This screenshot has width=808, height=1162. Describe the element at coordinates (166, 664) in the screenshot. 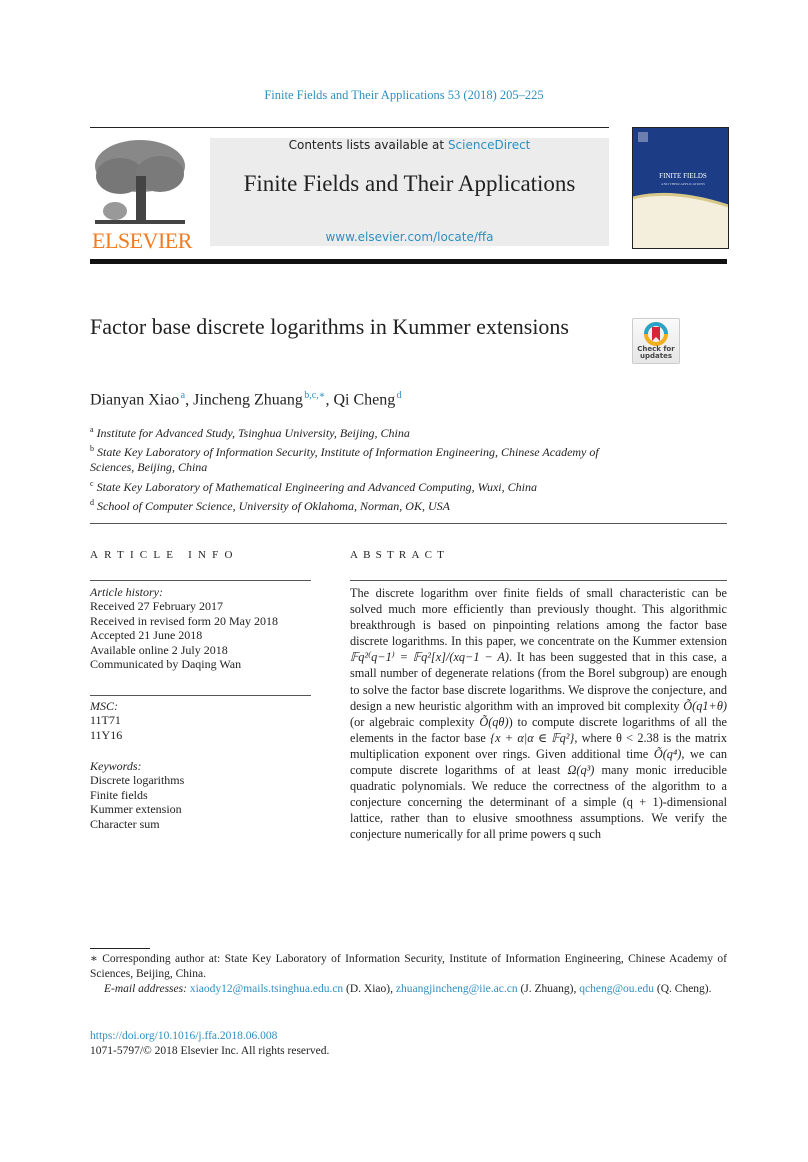

I see `history-item: Communicated by Daqing Wan` at that location.